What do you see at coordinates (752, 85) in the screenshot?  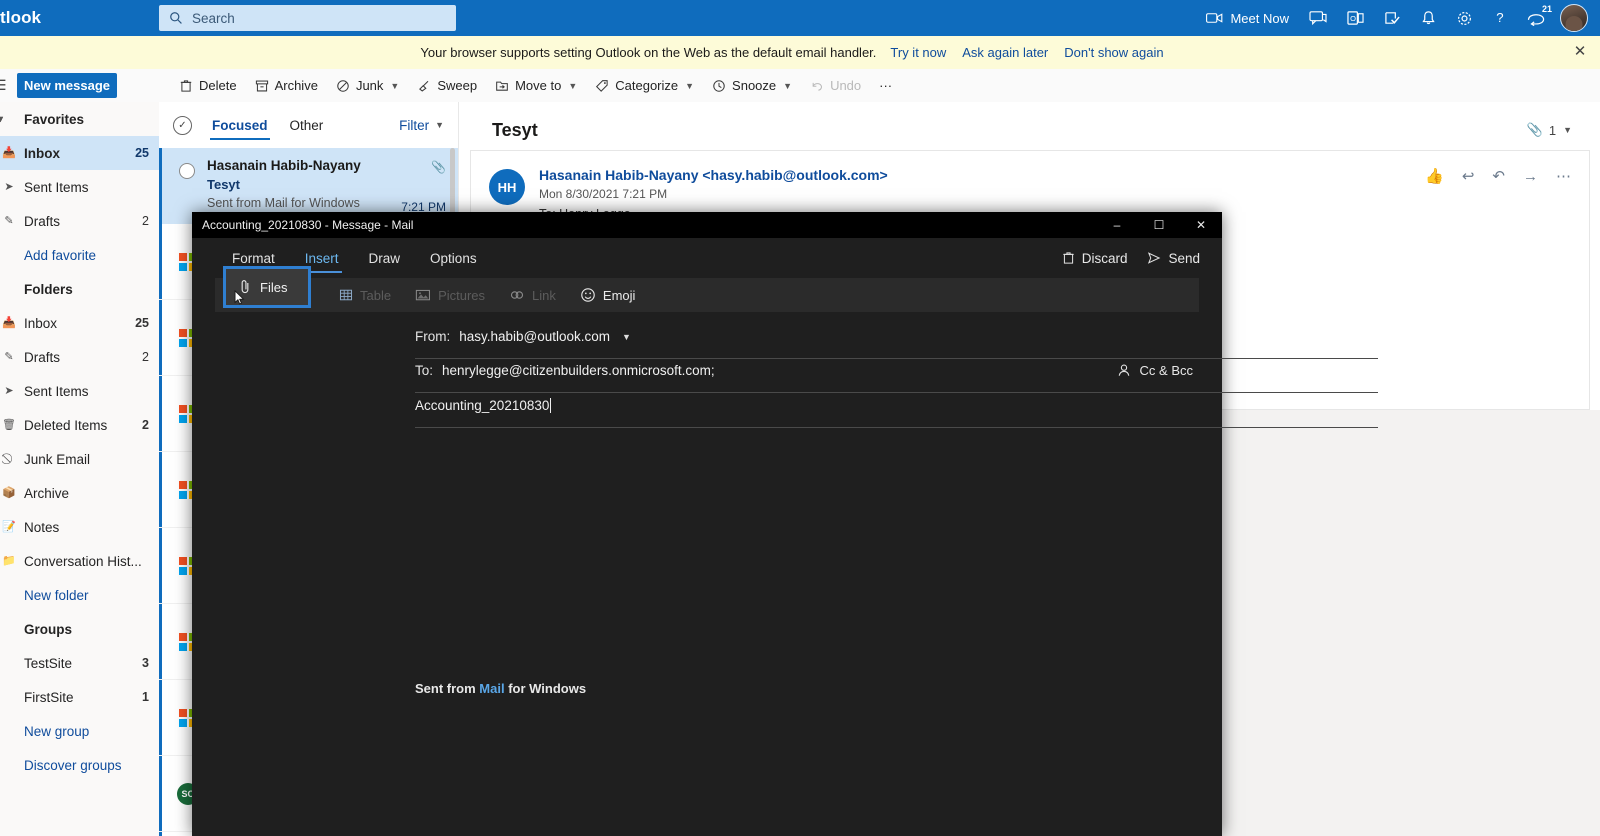 I see `snooze-button: Snooze ▼` at bounding box center [752, 85].